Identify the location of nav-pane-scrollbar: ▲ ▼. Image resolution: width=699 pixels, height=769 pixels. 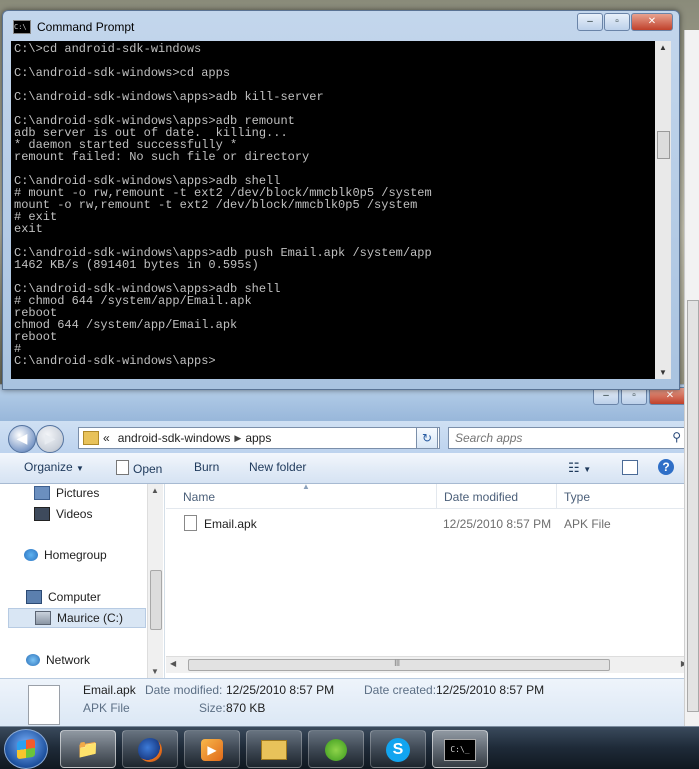
(155, 581).